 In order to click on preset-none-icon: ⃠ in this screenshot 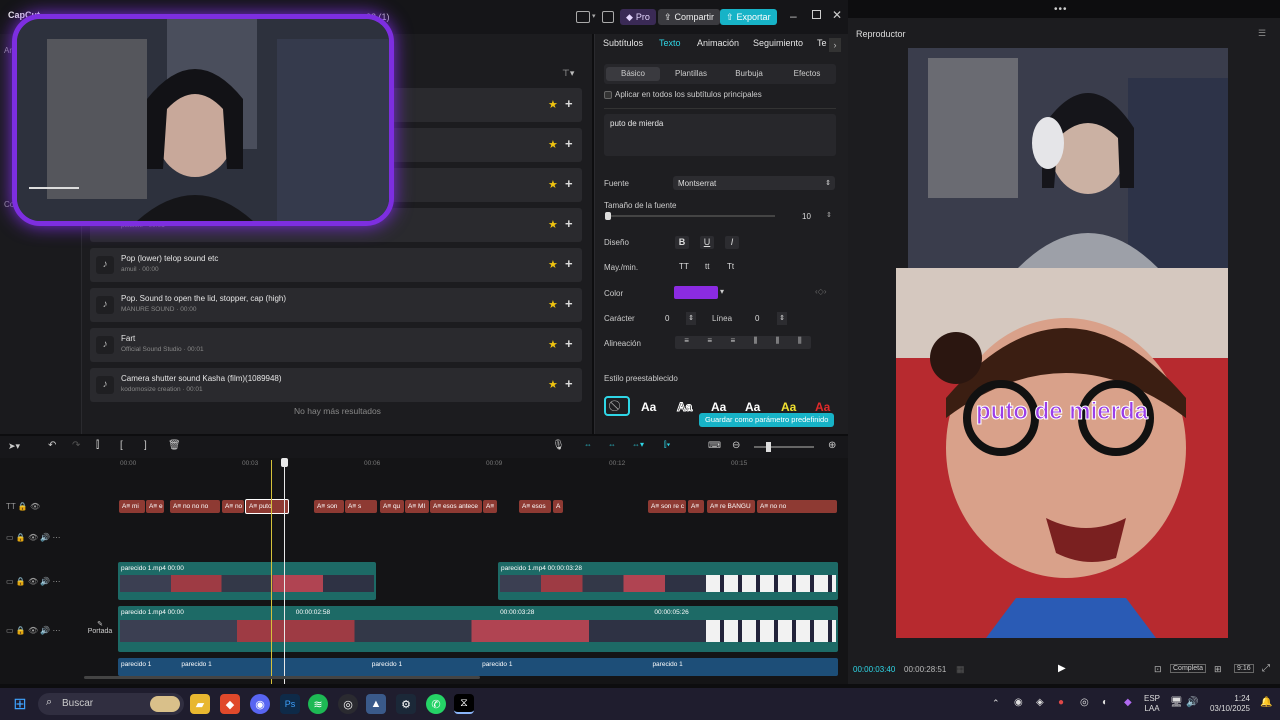, I will do `click(617, 406)`.